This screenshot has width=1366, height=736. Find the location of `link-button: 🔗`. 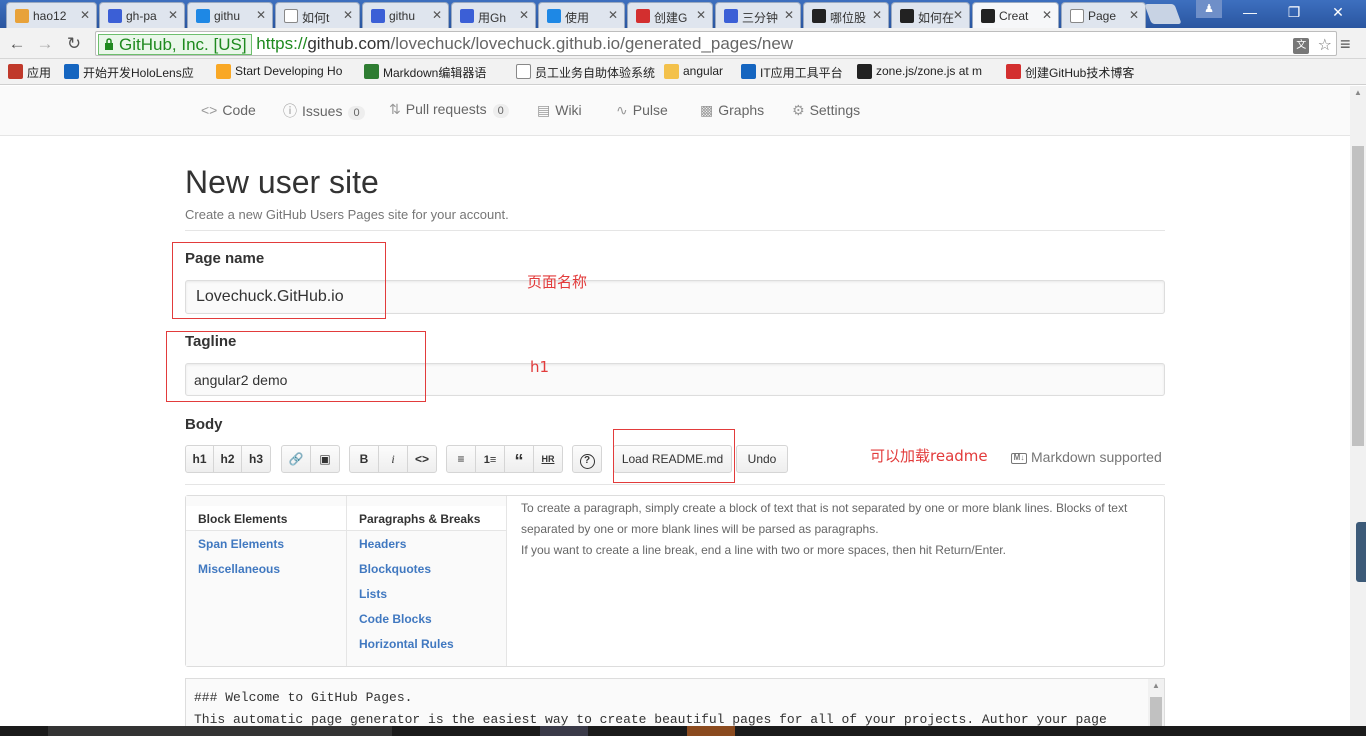

link-button: 🔗 is located at coordinates (296, 459).